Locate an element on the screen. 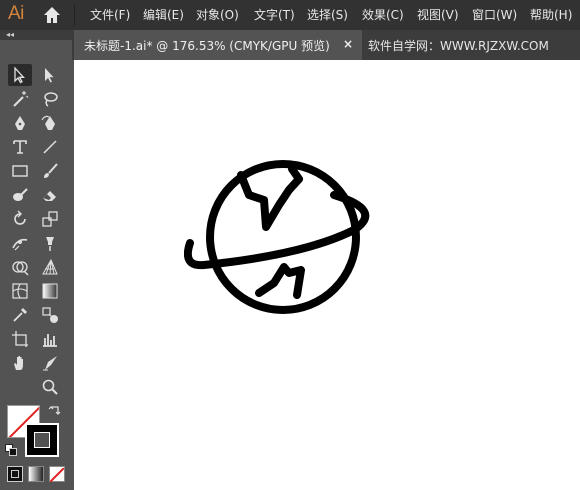 The height and width of the screenshot is (490, 580). eraser-tool-icon is located at coordinates (50, 195).